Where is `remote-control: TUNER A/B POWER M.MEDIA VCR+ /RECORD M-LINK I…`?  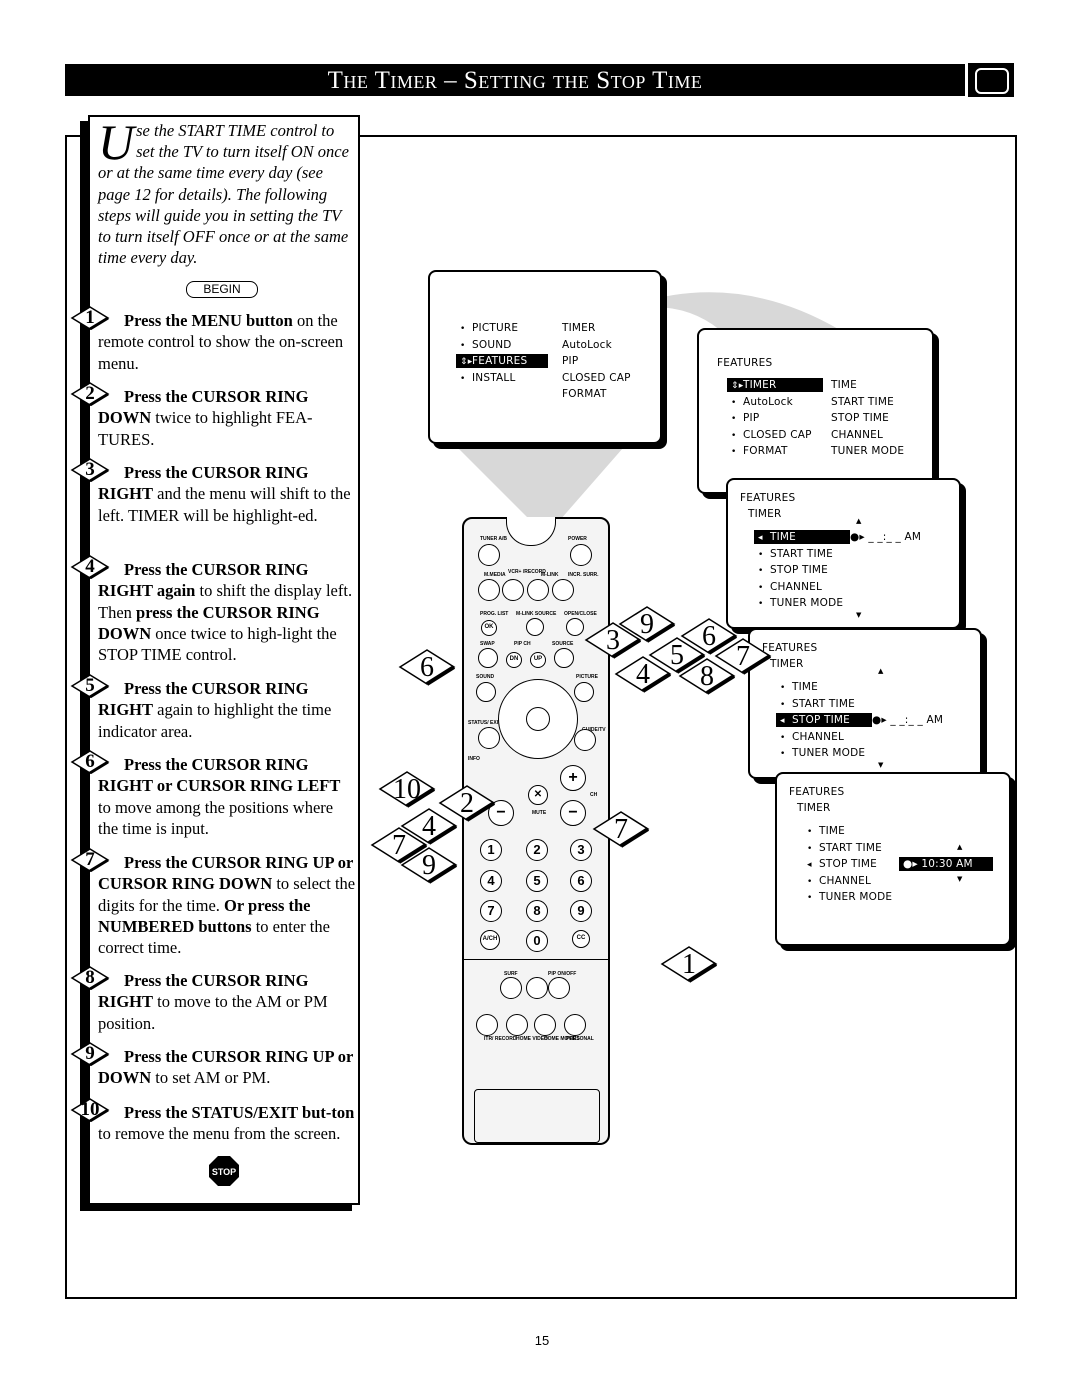
remote-control: TUNER A/B POWER M.MEDIA VCR+ /RECORD M-LINK I… is located at coordinates (536, 831).